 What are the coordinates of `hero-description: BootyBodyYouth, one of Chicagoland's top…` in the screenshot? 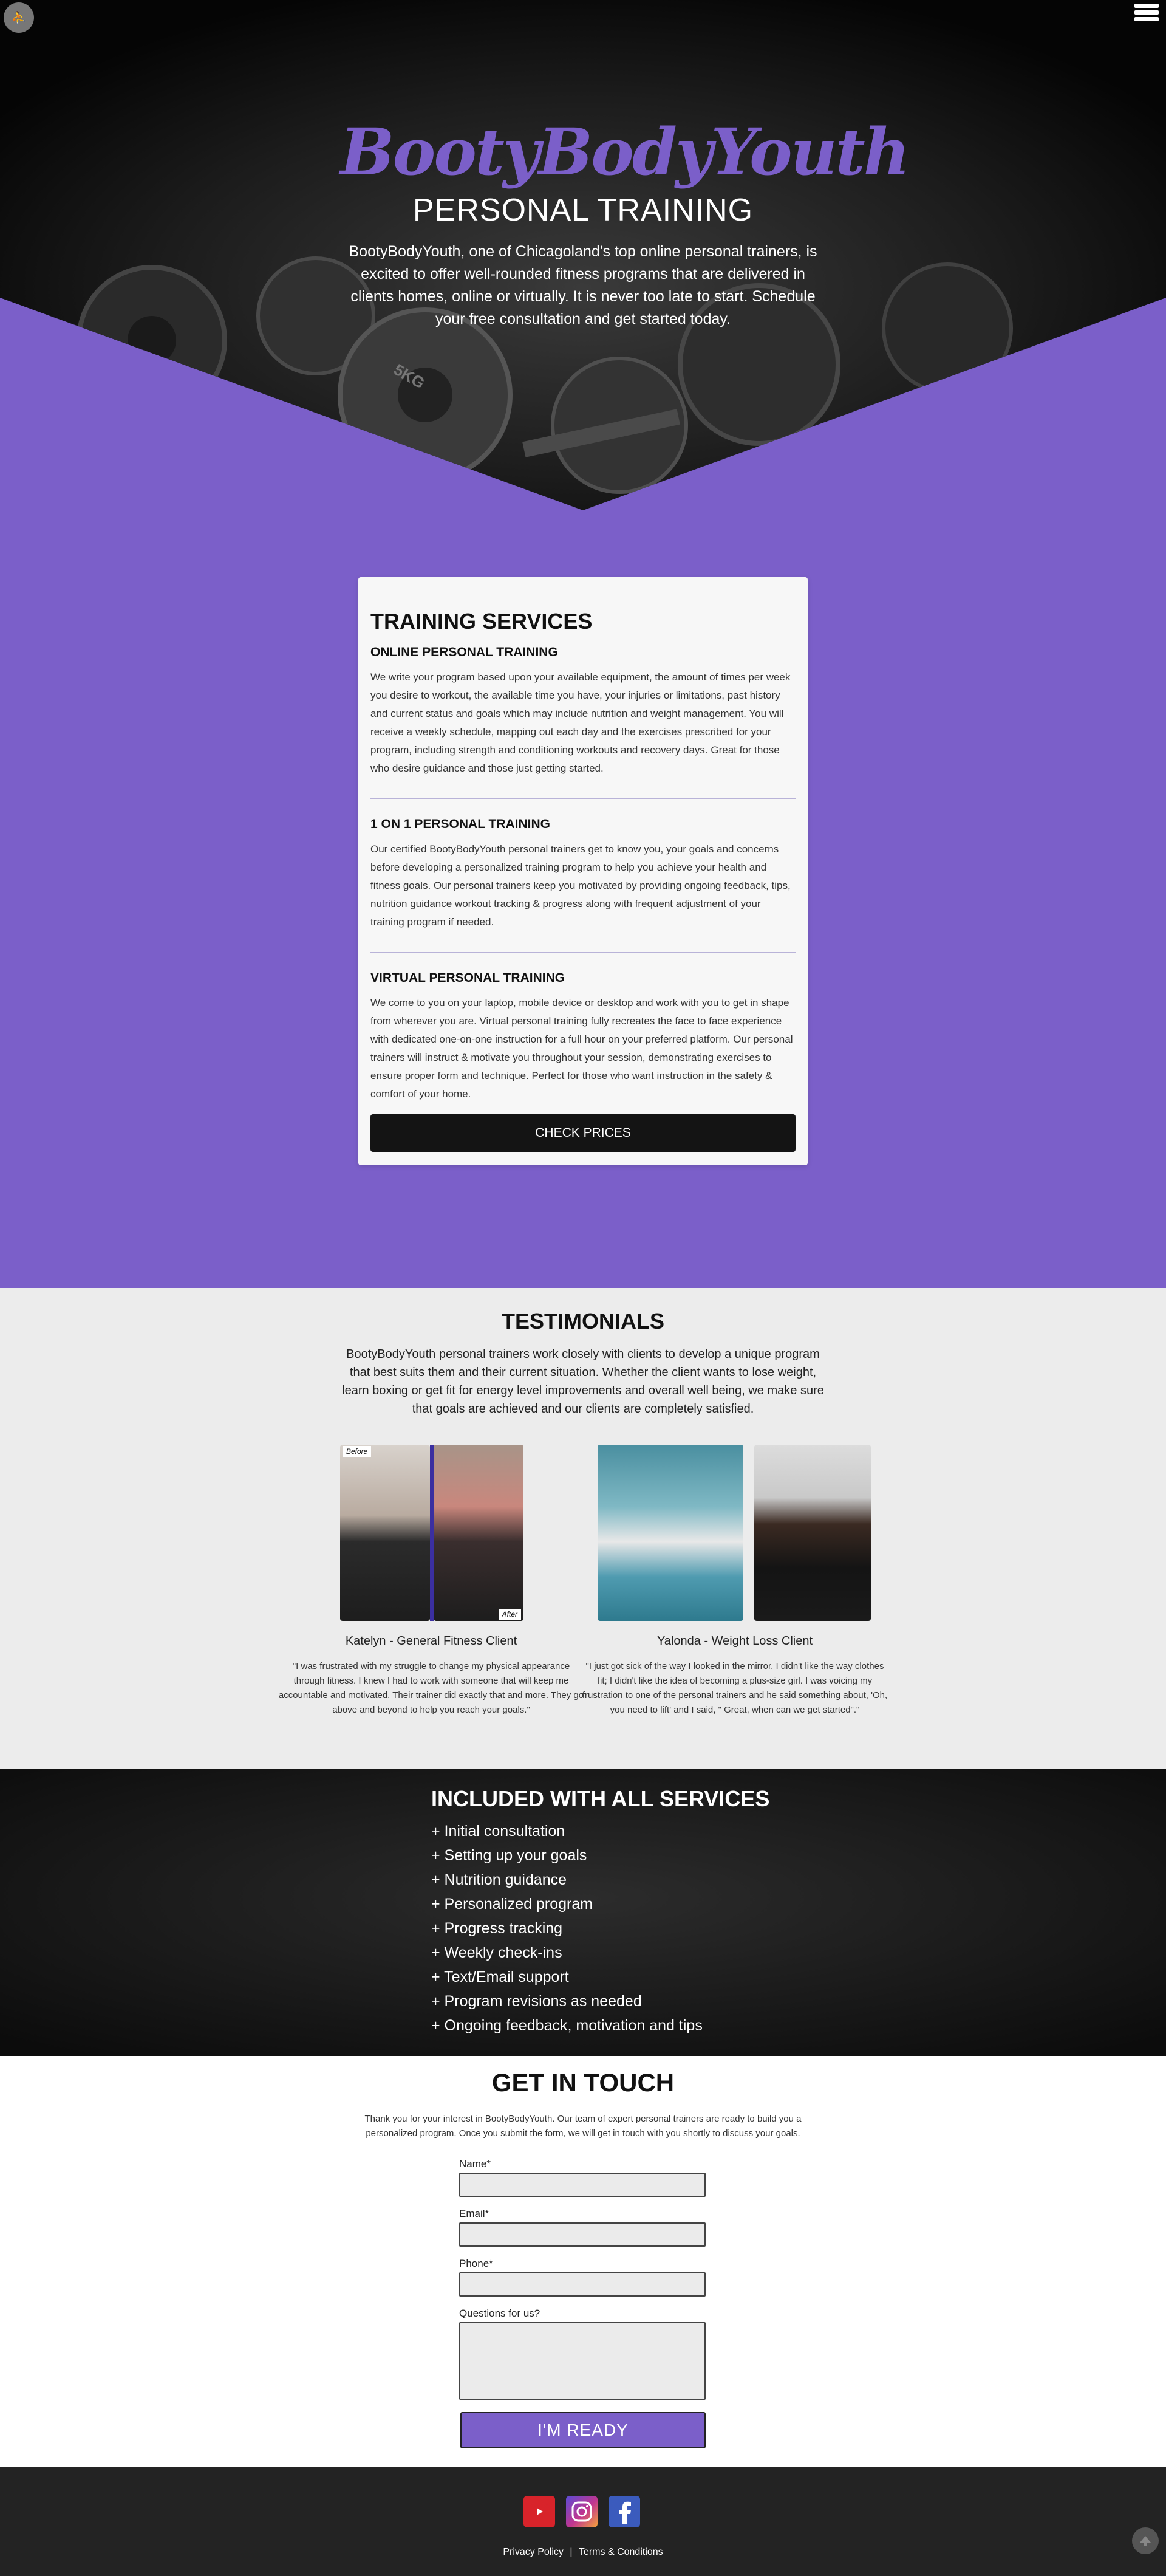 It's located at (583, 285).